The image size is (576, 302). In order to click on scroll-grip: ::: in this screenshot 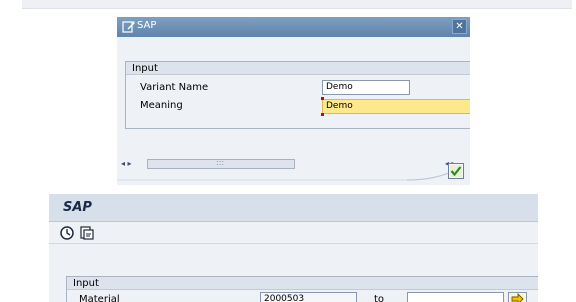, I will do `click(220, 162)`.